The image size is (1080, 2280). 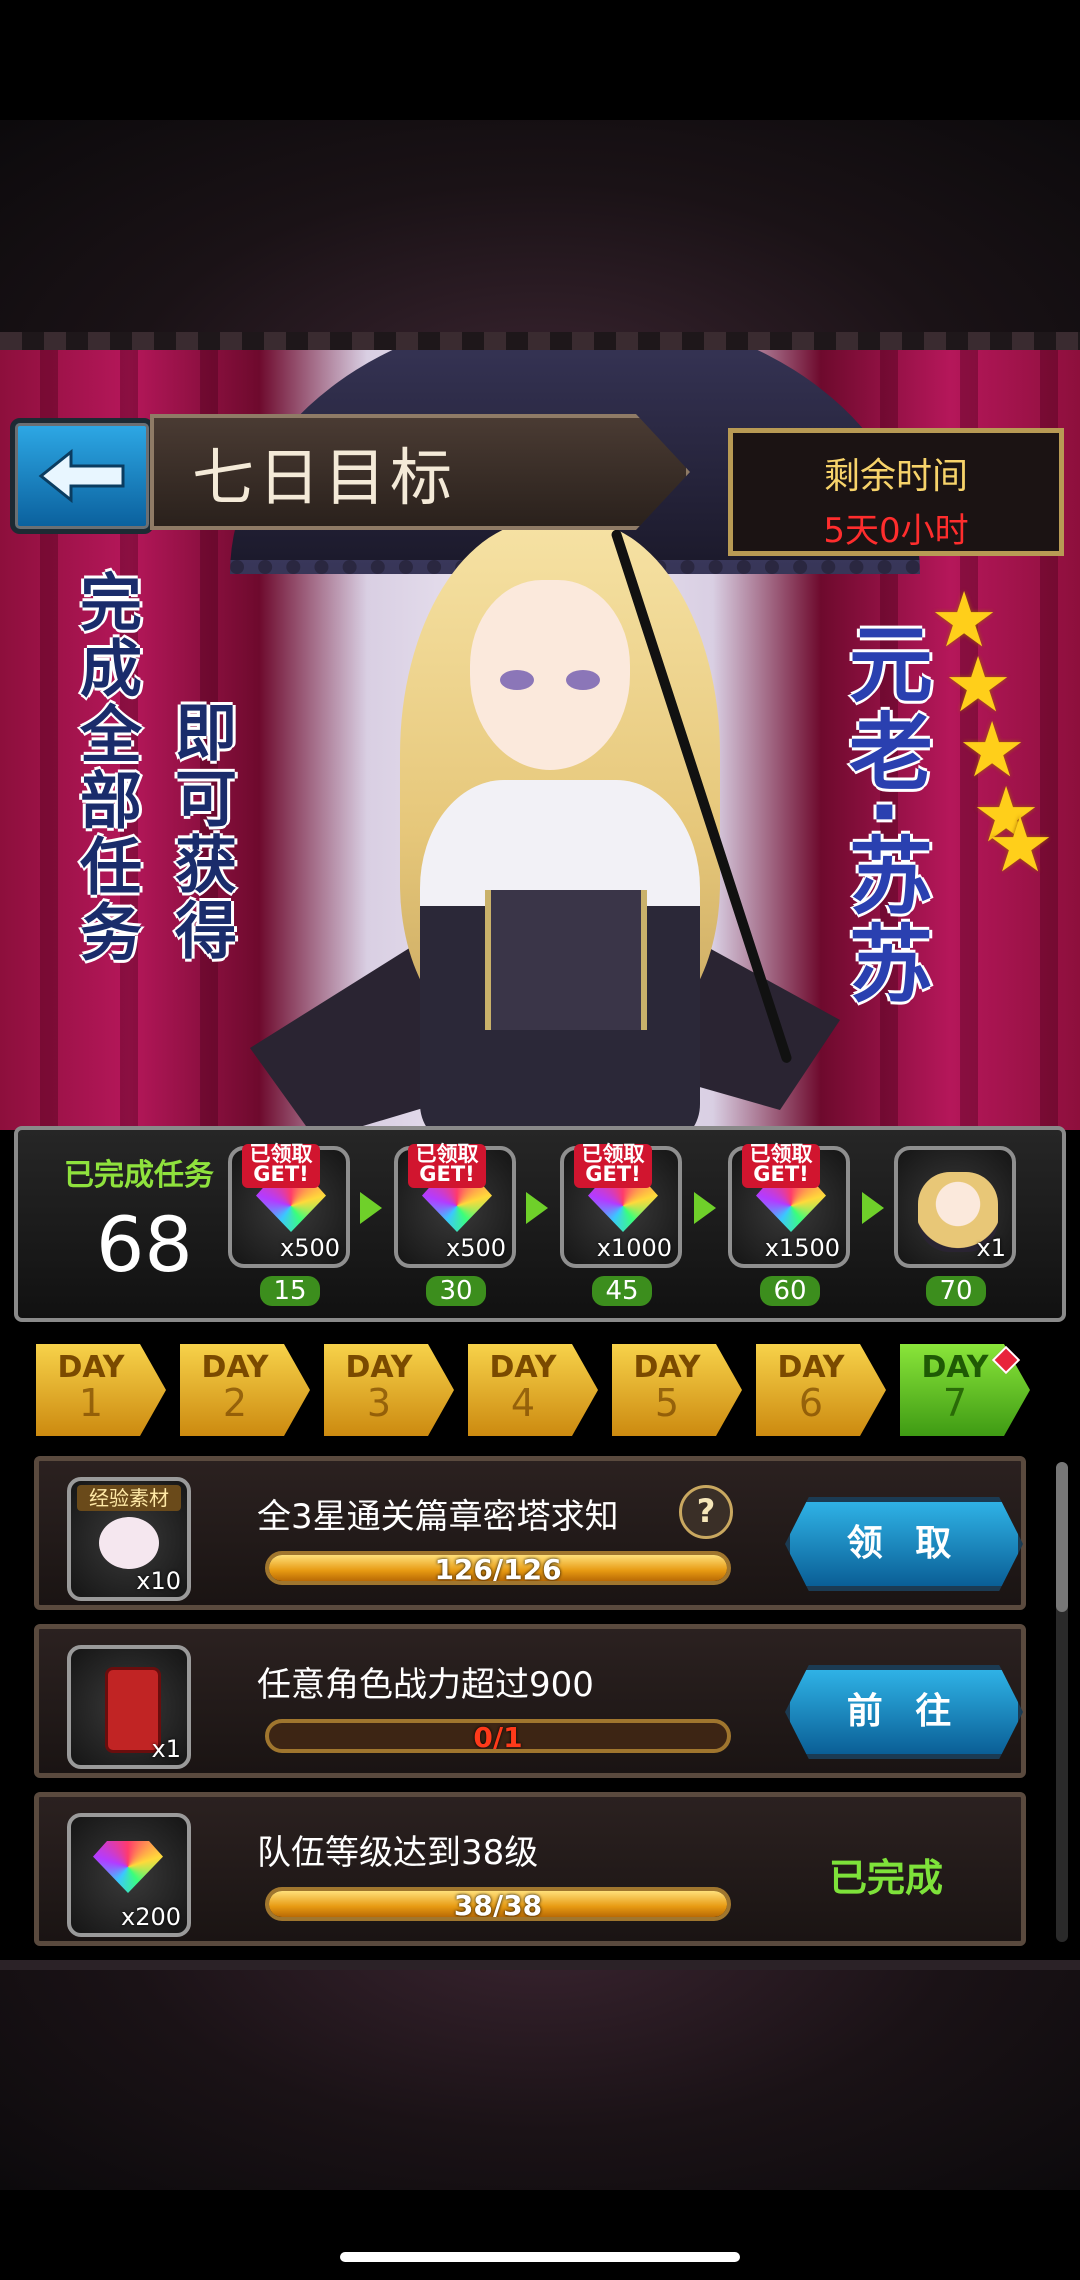 I want to click on exp-blob-icon, so click(x=129, y=1543).